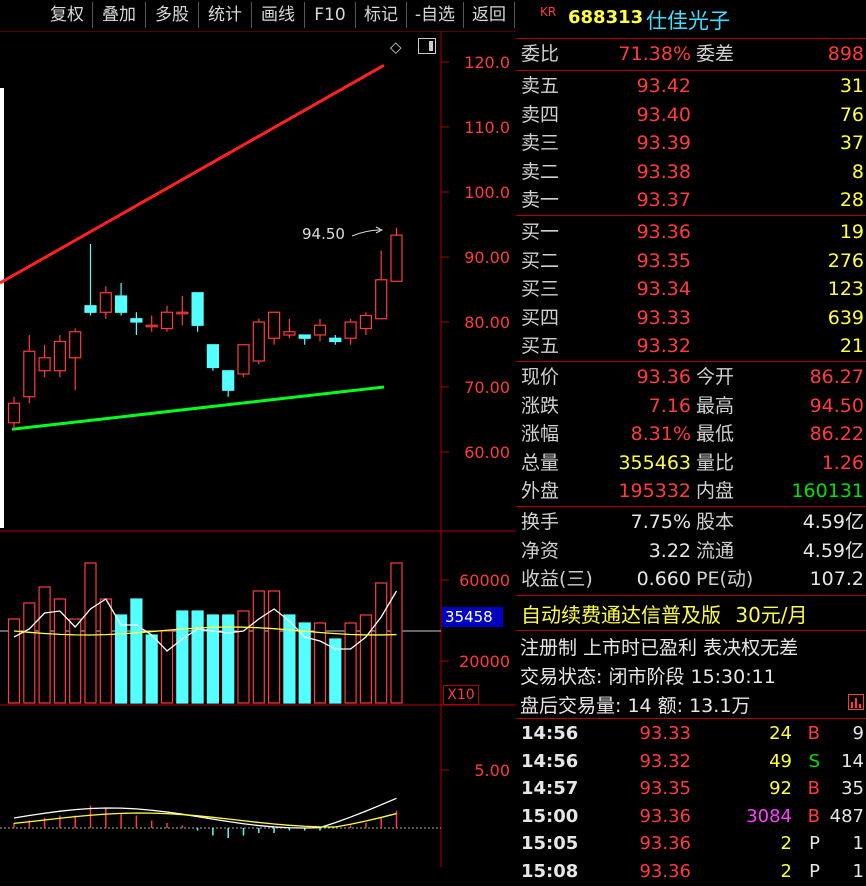 This screenshot has width=866, height=886. I want to click on weicha-value: 898, so click(845, 54).